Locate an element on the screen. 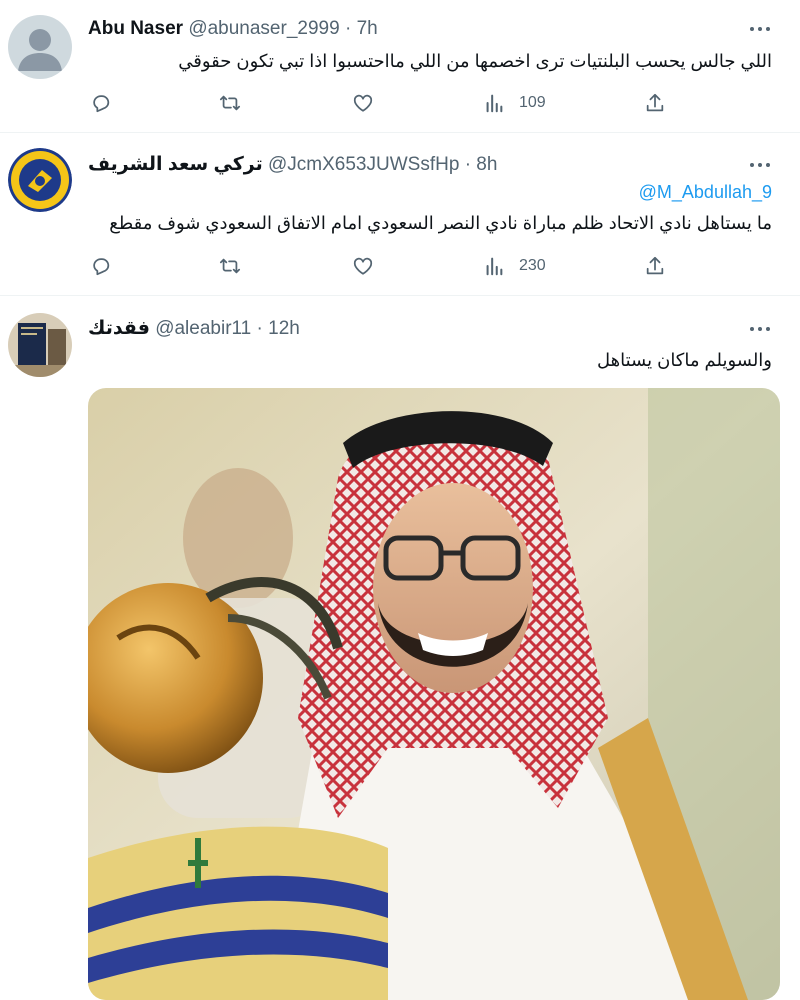  default-avatar-icon is located at coordinates (40, 47).